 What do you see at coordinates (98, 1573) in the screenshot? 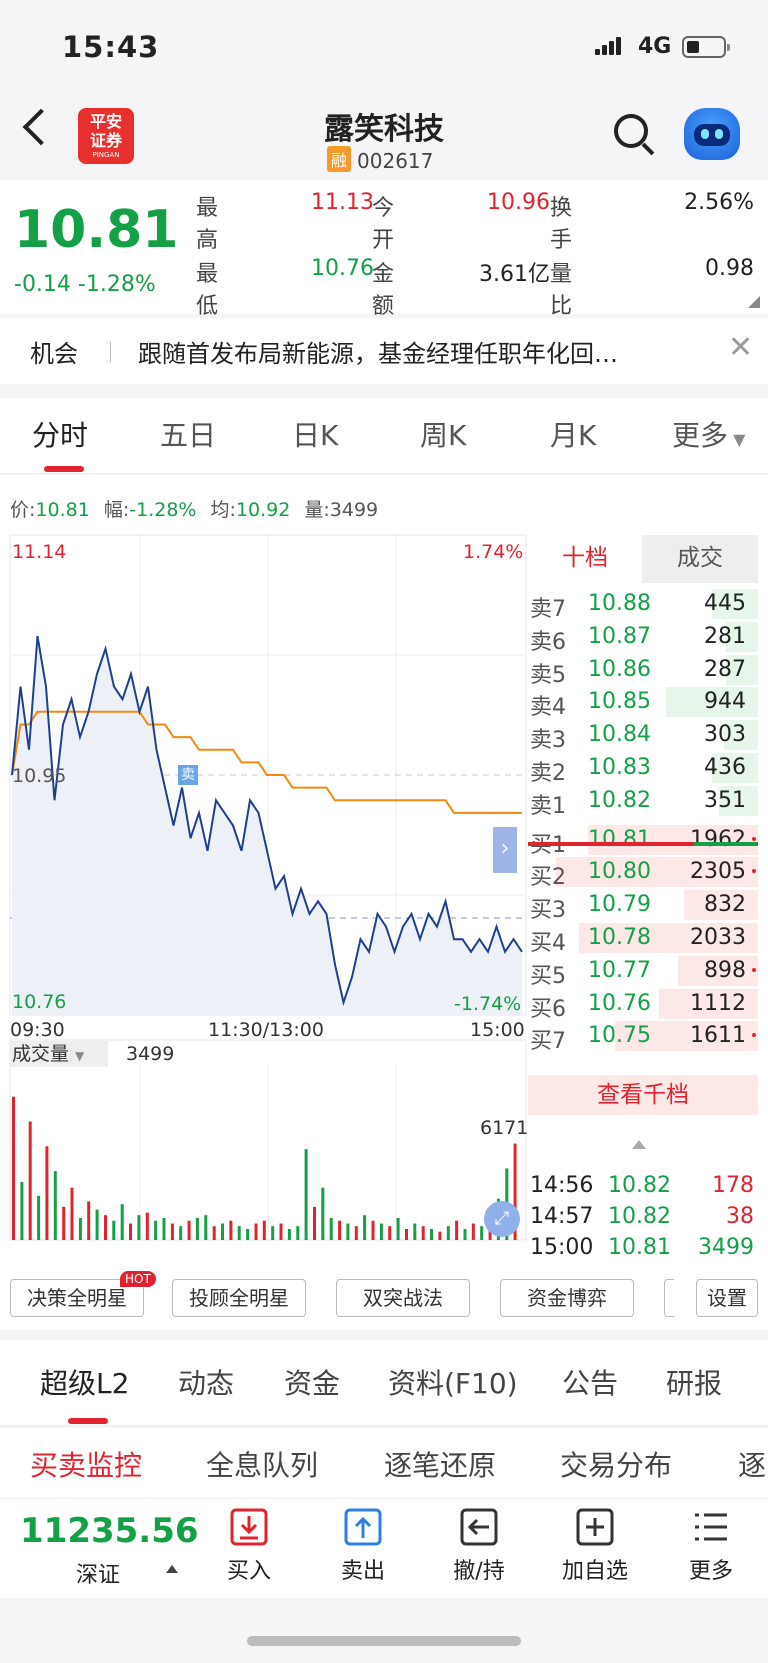
I see `index-name: 深证` at bounding box center [98, 1573].